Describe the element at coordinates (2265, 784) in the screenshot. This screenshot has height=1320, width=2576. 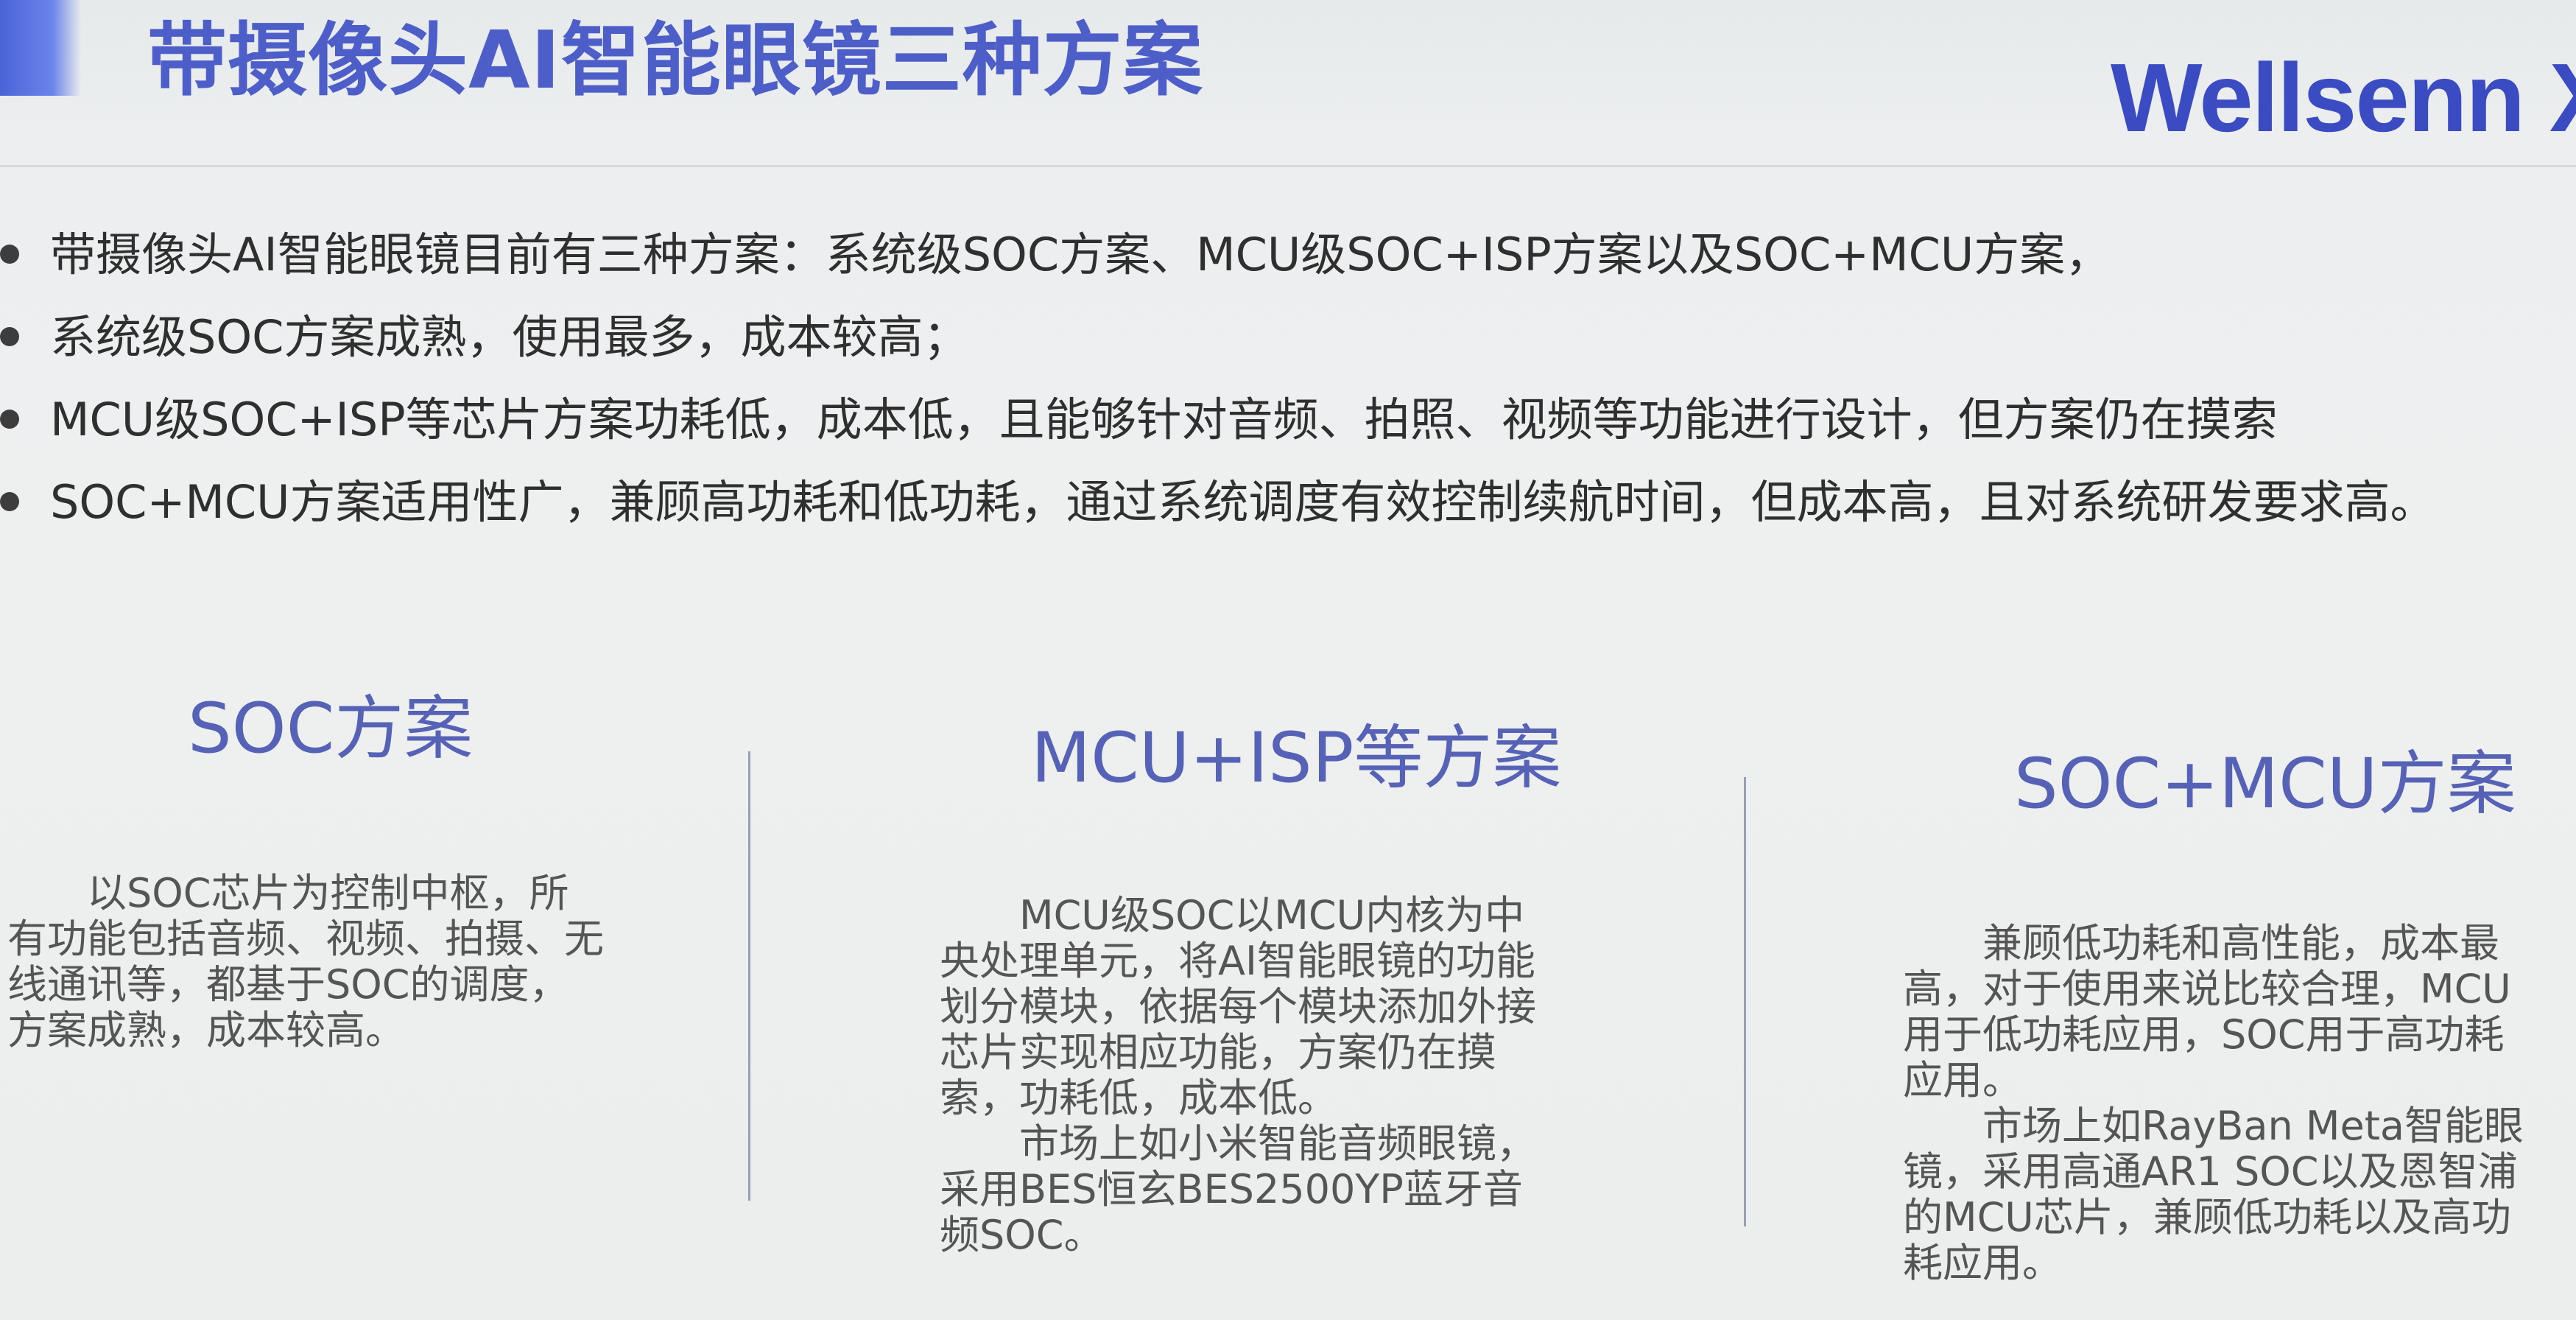
I see `soc-mcu-column-heading: SOC+MCU方案` at that location.